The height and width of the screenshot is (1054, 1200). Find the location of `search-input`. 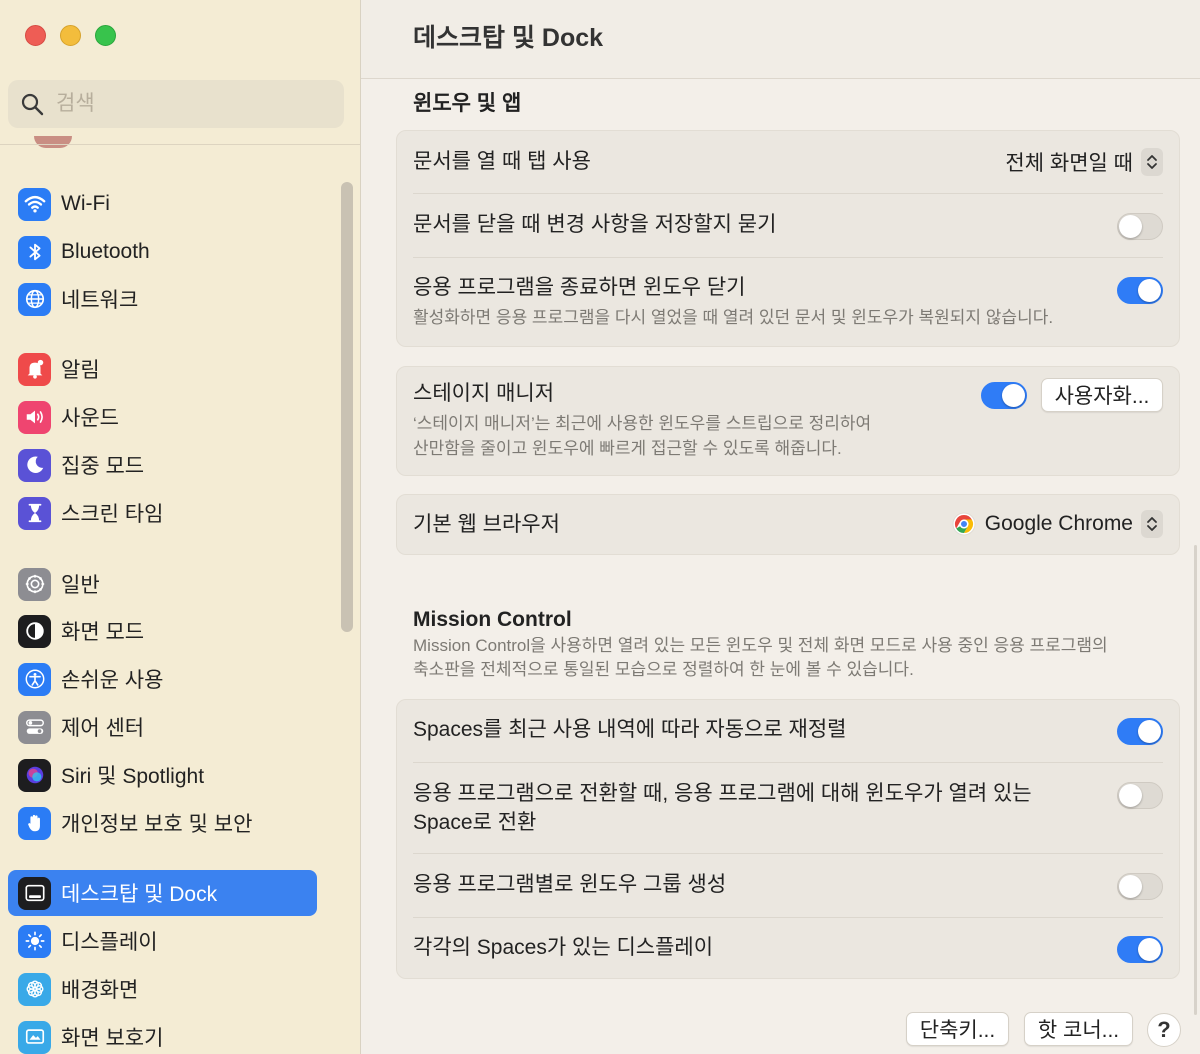

search-input is located at coordinates (186, 104).